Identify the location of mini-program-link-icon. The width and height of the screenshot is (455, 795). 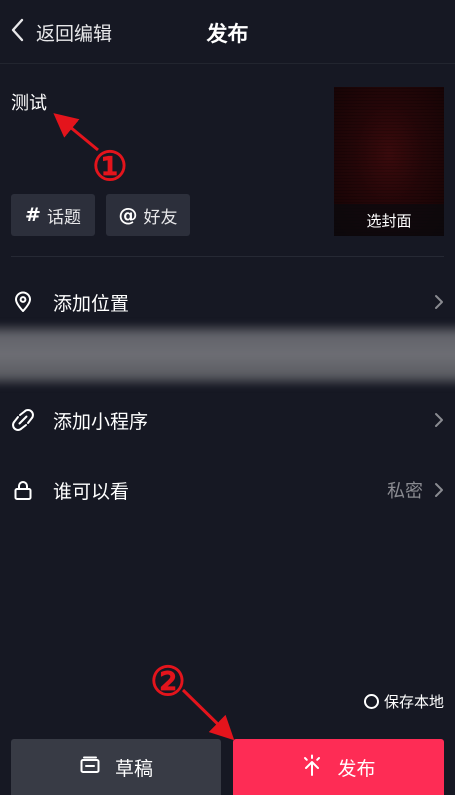
(23, 420).